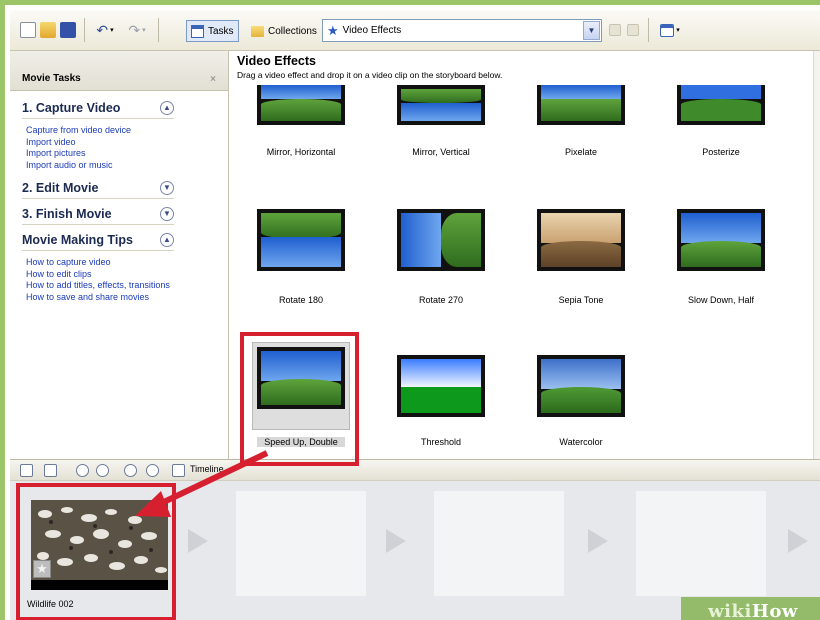  Describe the element at coordinates (816, 255) in the screenshot. I see `vertical-scrollbar` at that location.